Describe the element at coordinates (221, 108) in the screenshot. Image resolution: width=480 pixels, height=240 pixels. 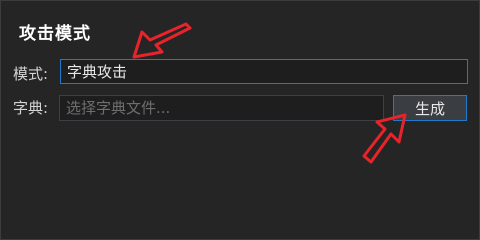
I see `dictionary-file-input` at that location.